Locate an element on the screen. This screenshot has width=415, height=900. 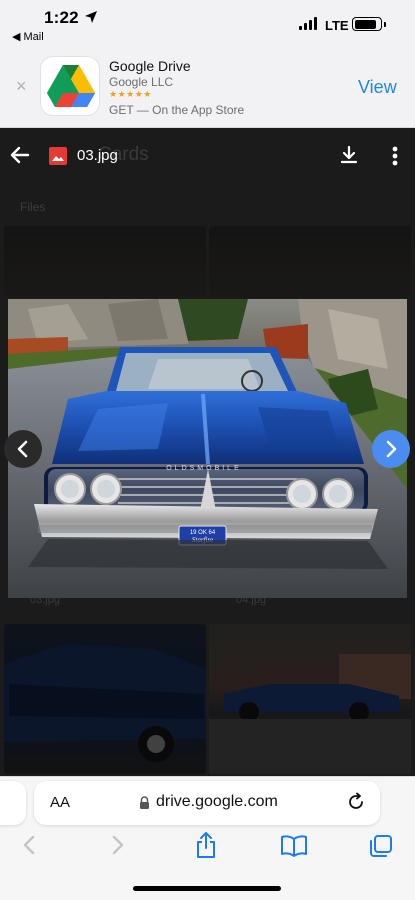
reader-options-button: AA is located at coordinates (60, 802).